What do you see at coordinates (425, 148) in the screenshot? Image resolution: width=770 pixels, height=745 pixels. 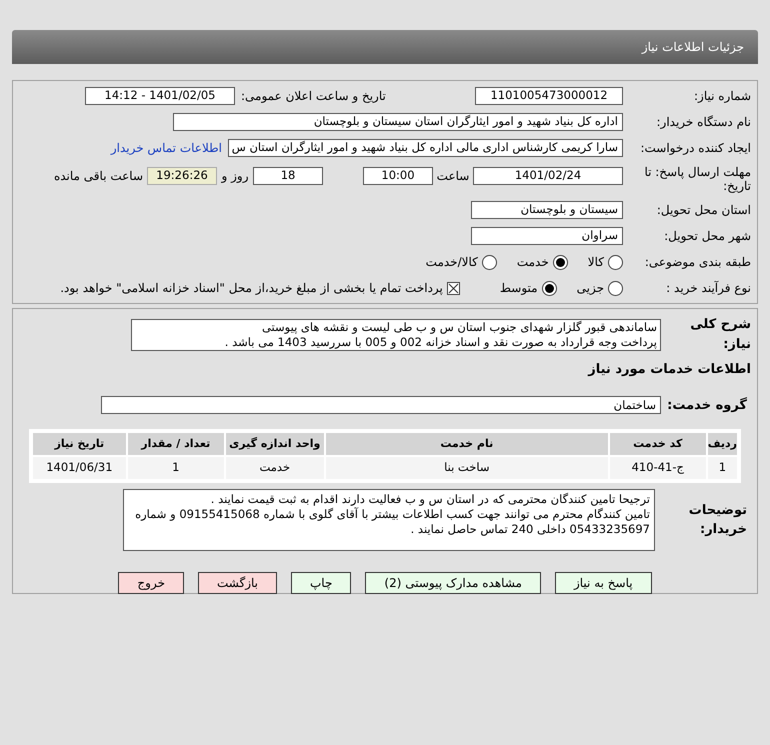 I see `text-field: سارا کریمی کارشناس اداری مالی اداره کل بنیاد شهید و امور ایثارگران استان س` at bounding box center [425, 148].